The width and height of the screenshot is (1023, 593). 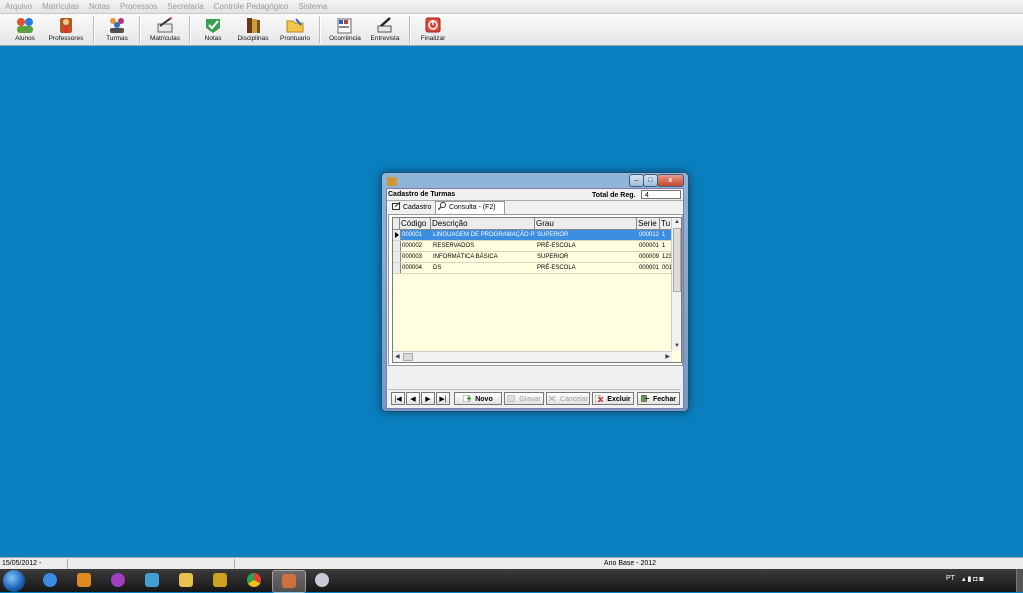 What do you see at coordinates (385, 25) in the screenshot?
I see `interview-icon` at bounding box center [385, 25].